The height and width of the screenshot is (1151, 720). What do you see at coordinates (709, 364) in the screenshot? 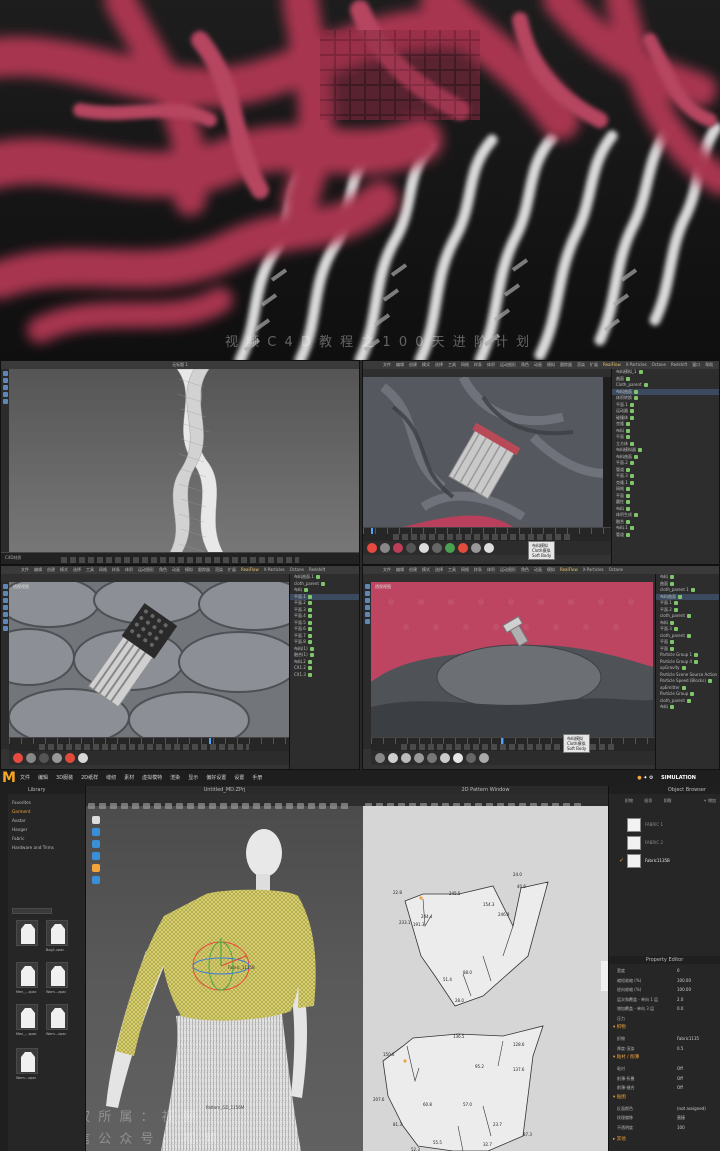
I see `menu-item: 帮助` at bounding box center [709, 364].